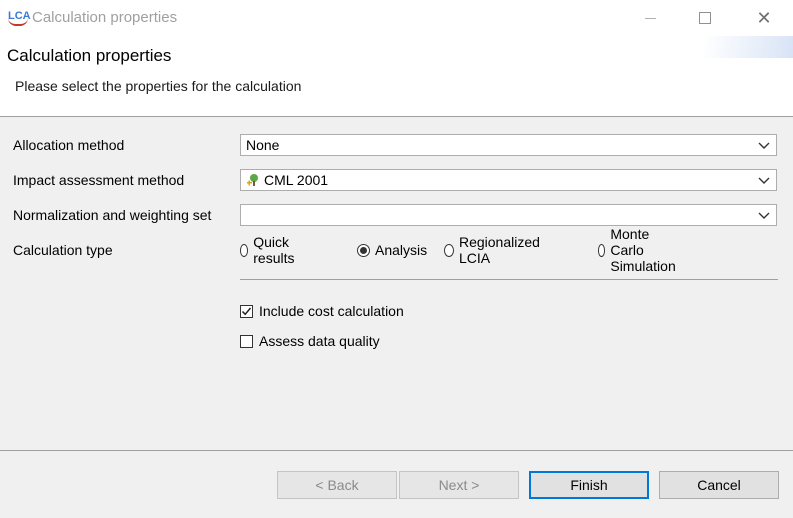 This screenshot has width=793, height=518. Describe the element at coordinates (396, 18) in the screenshot. I see `window-titlebar: LCA Calculation properties ✕` at that location.